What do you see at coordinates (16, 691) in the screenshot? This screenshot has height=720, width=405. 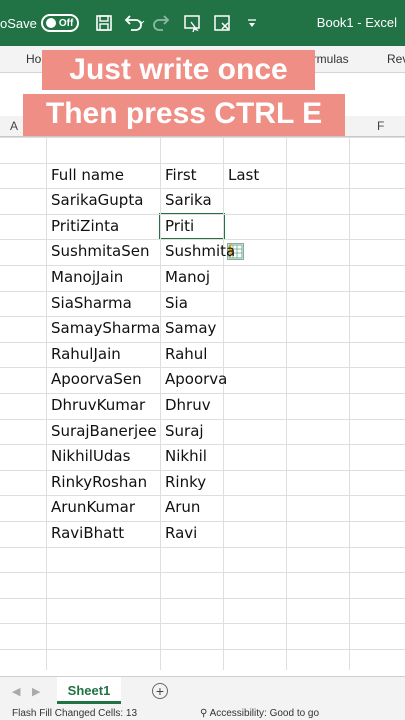 I see `scroll-left-icon: ◀` at bounding box center [16, 691].